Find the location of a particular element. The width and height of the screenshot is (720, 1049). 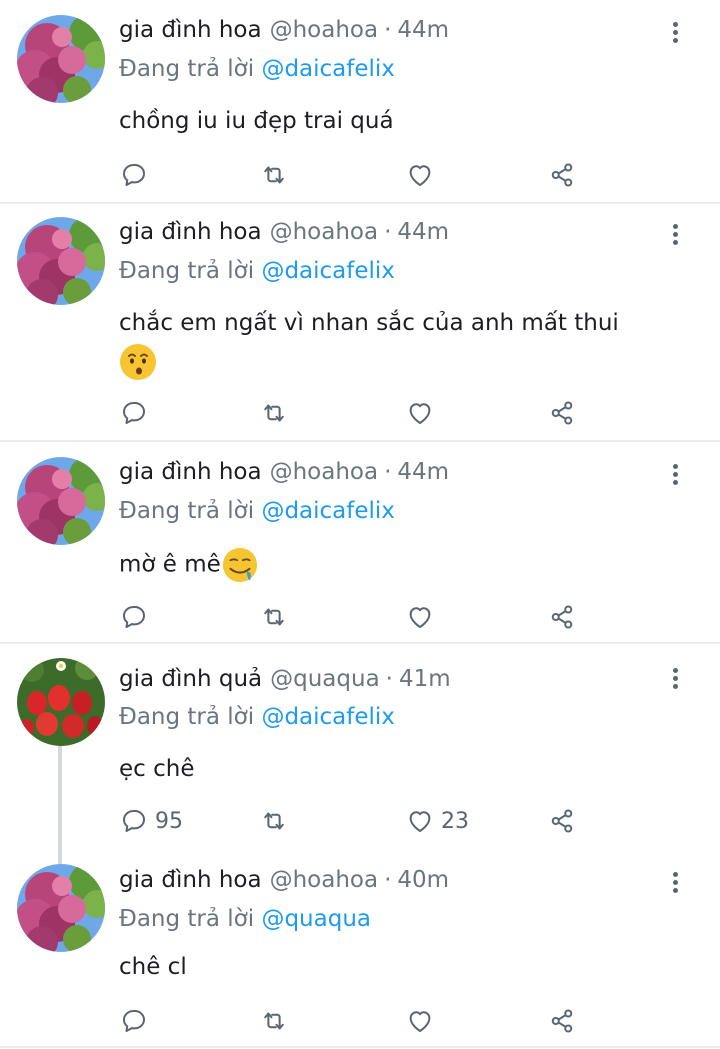

tweet-header: gia đình quả @quaqua · 41m is located at coordinates (285, 679).